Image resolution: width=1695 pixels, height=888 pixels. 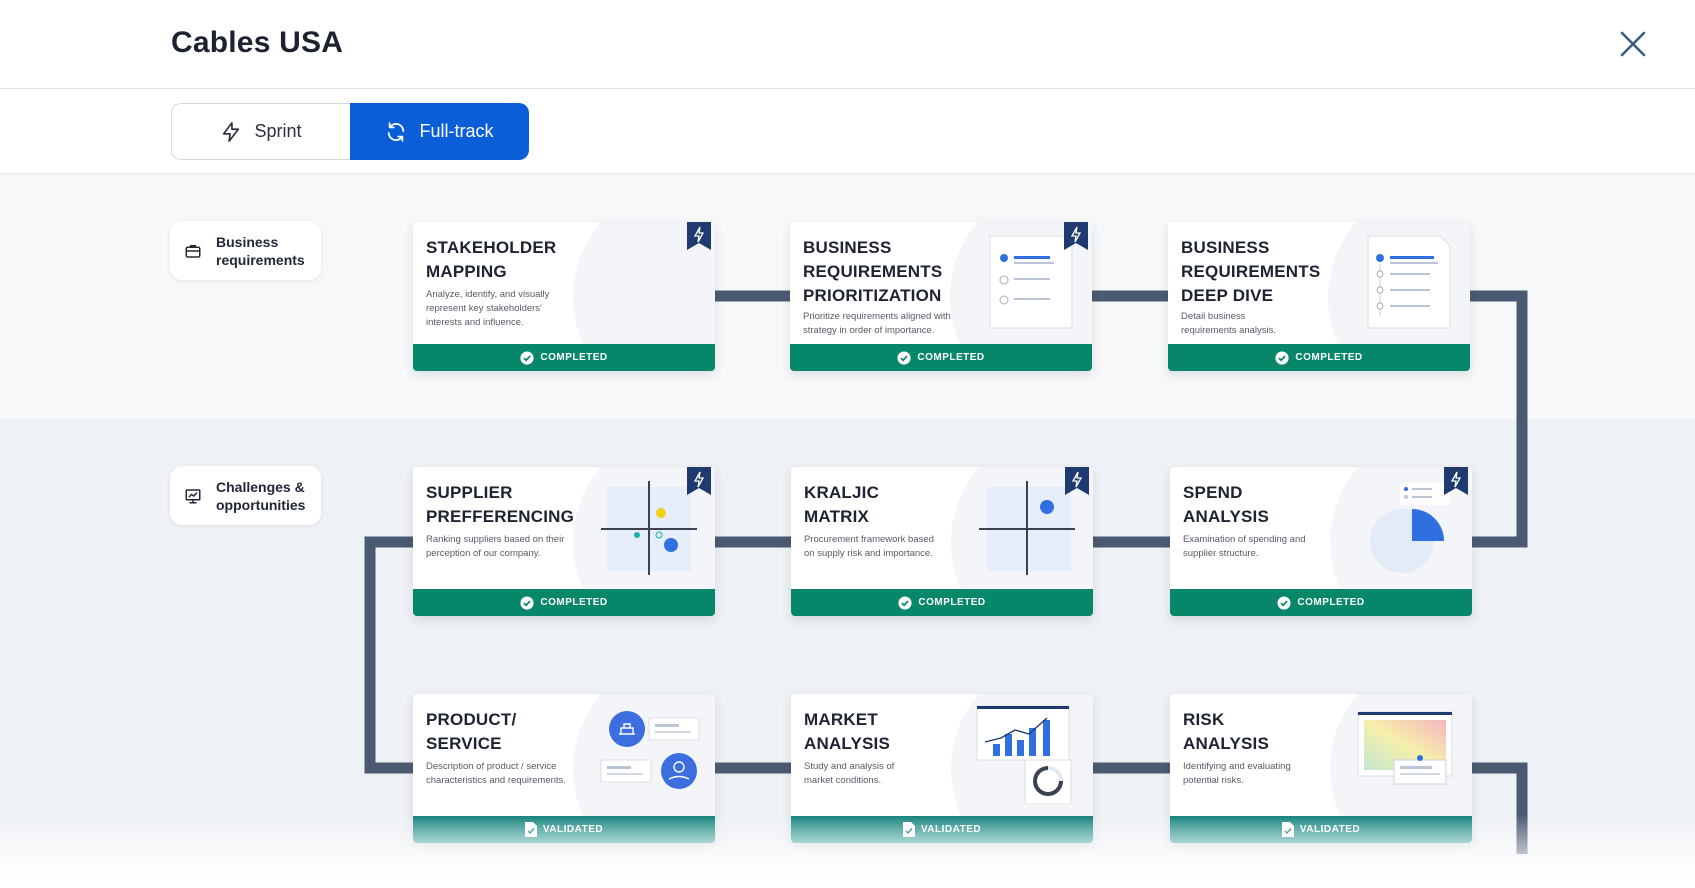 I want to click on fulltrack-mode-button: Full-track, so click(x=439, y=131).